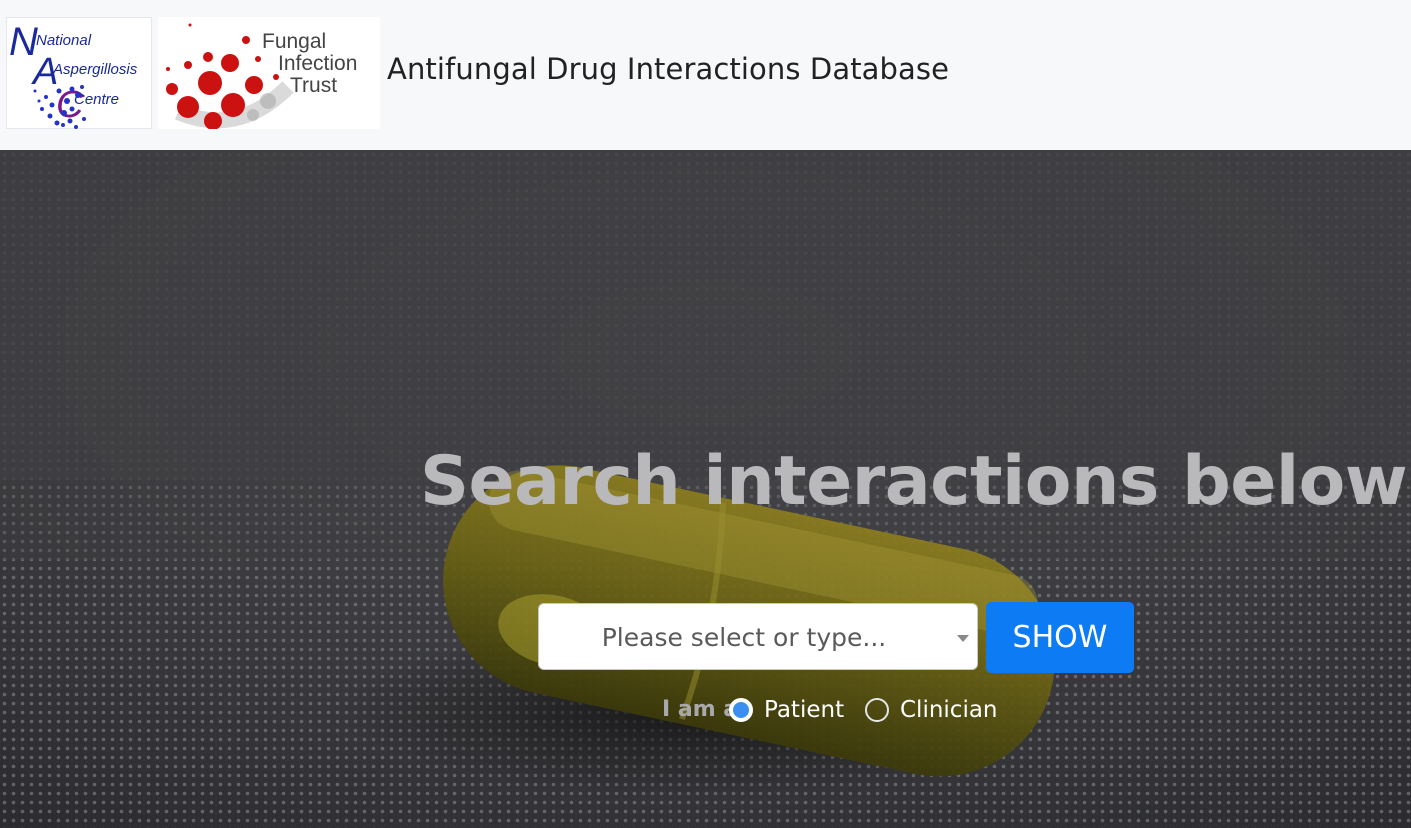  Describe the element at coordinates (317, 63) in the screenshot. I see `fit-logo-line2: Infection` at that location.